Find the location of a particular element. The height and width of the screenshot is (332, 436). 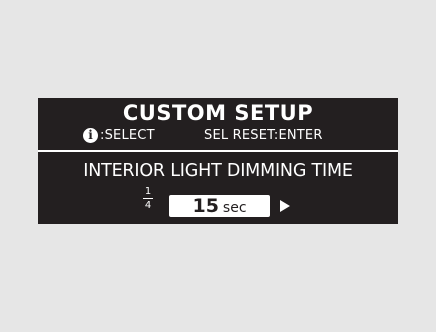

fraction-bar is located at coordinates (148, 198).